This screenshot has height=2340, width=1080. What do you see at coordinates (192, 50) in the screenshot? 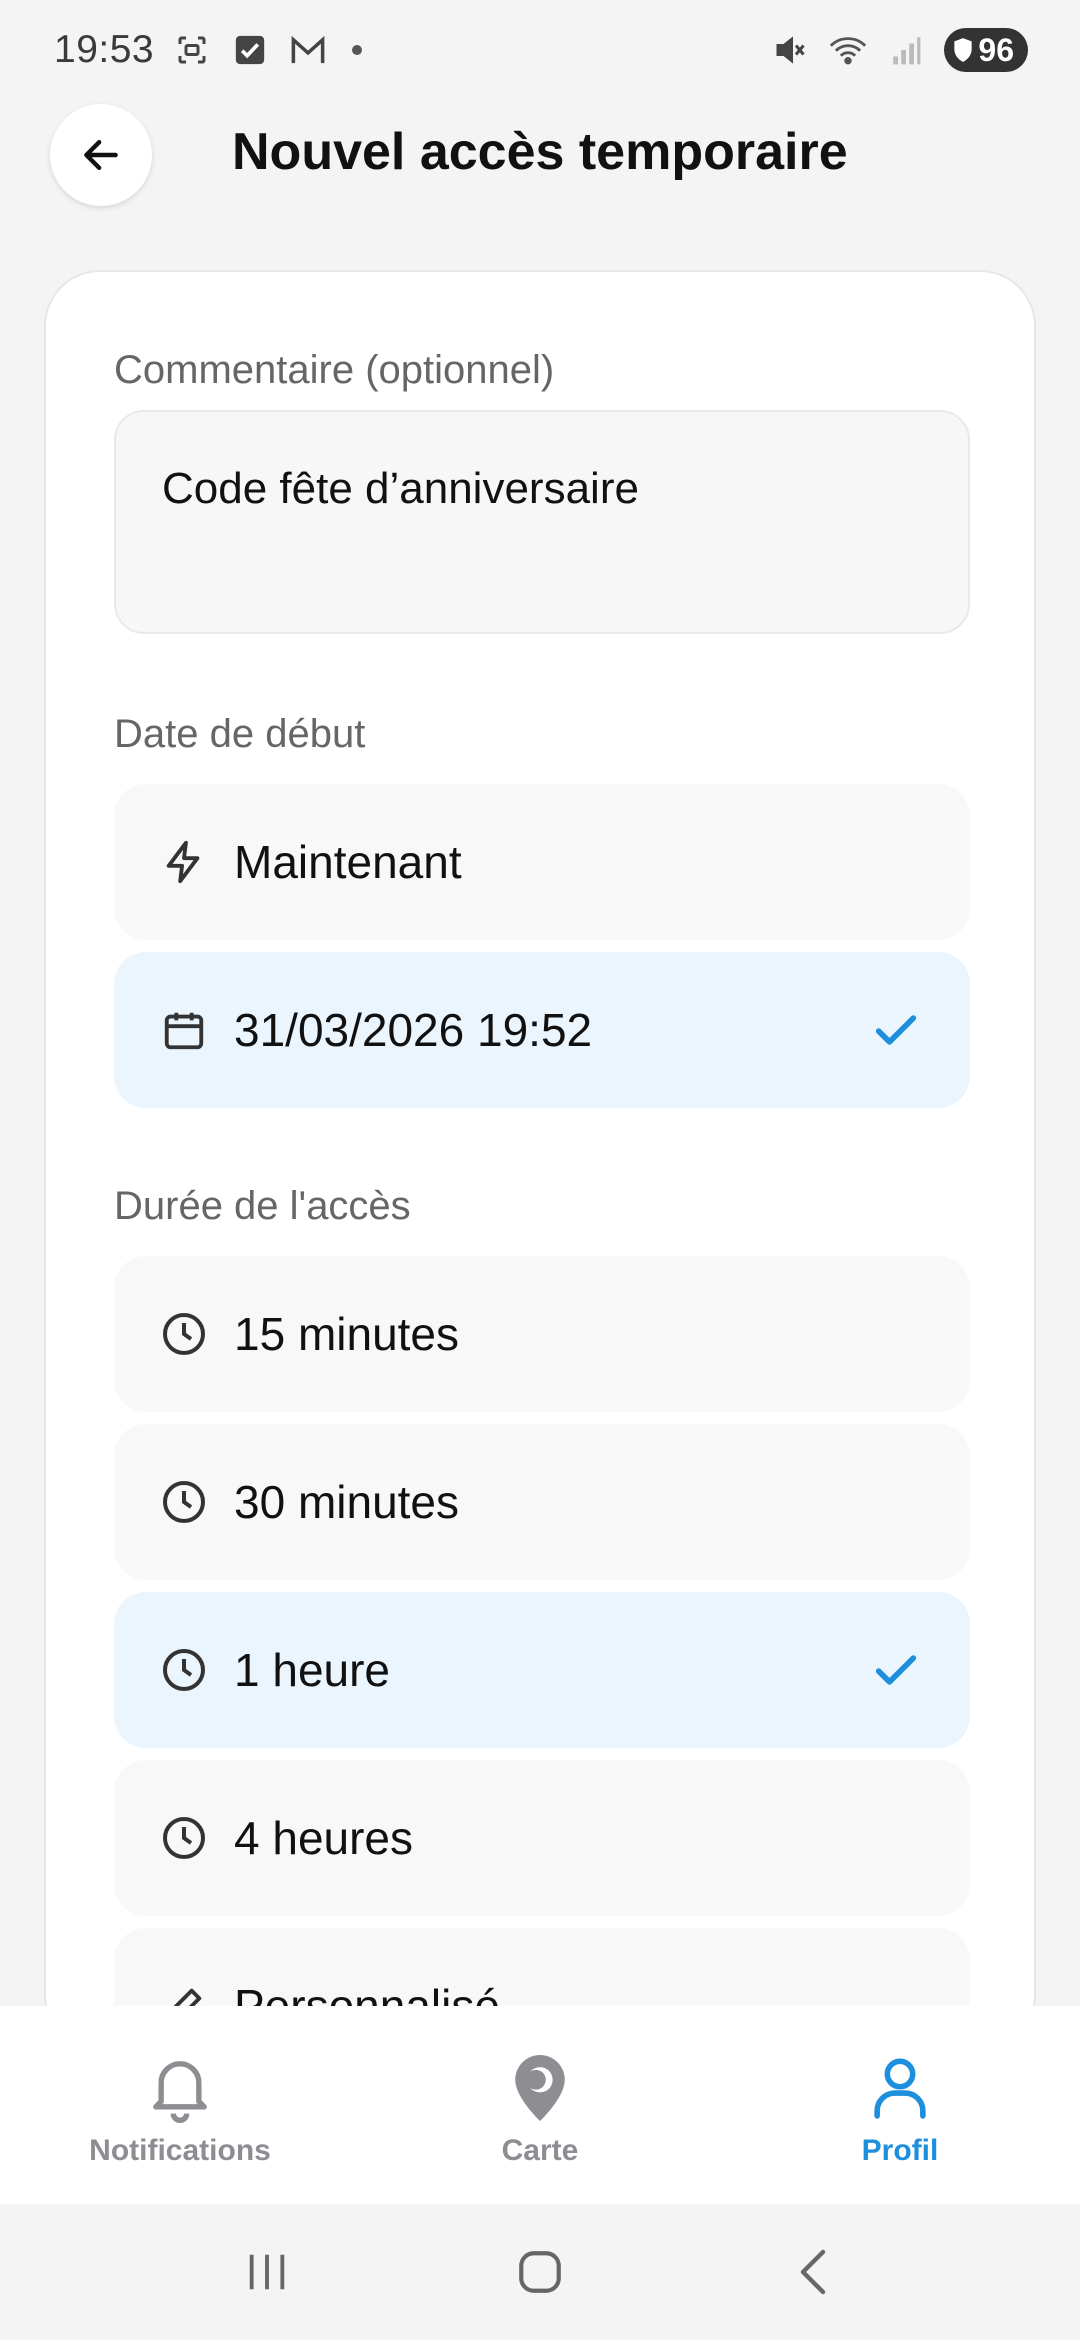
I see `screenshot-icon` at bounding box center [192, 50].